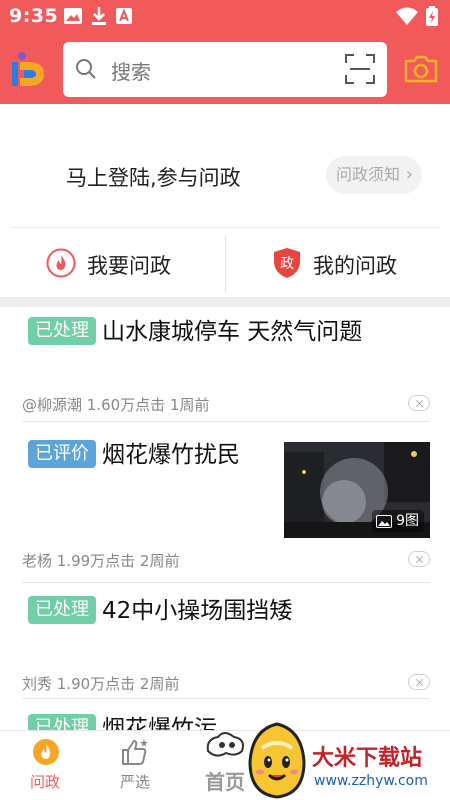  What do you see at coordinates (28, 69) in the screenshot?
I see `app-logo-icon` at bounding box center [28, 69].